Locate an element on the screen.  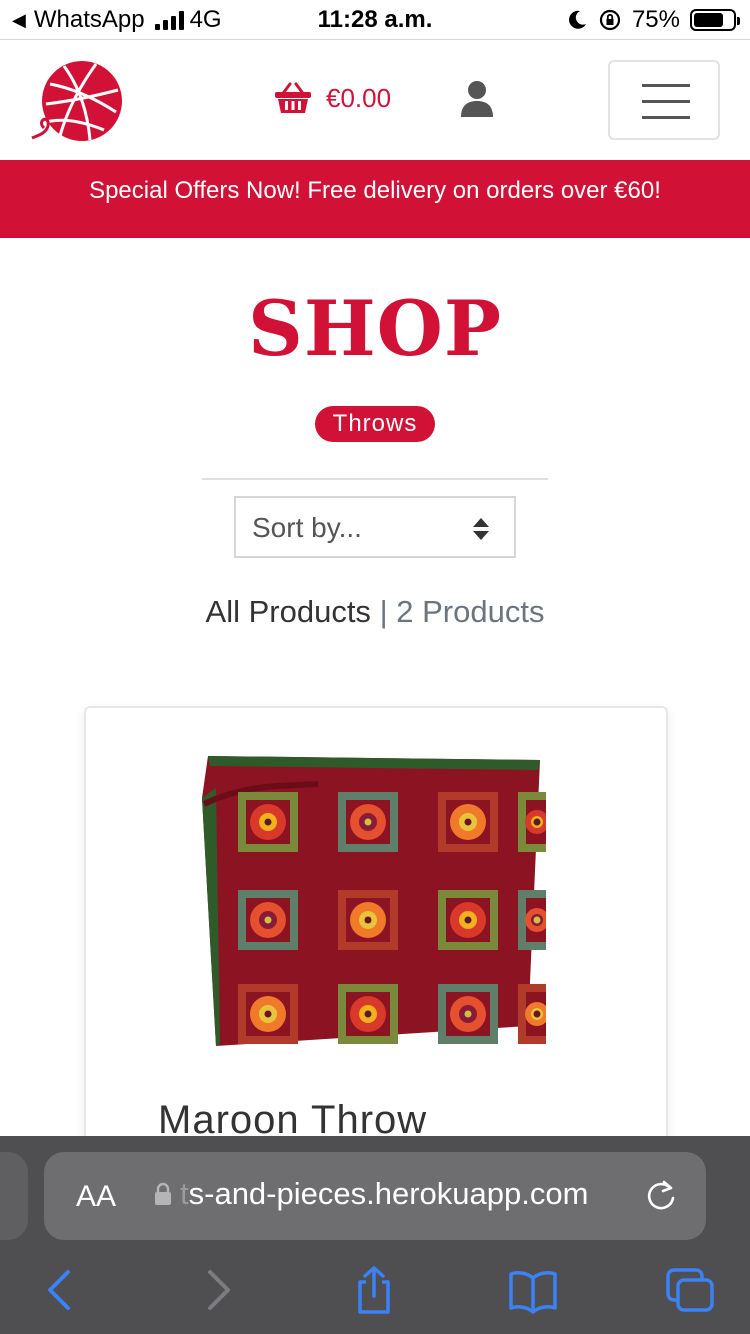
hamburger-menu-icon is located at coordinates (666, 85).